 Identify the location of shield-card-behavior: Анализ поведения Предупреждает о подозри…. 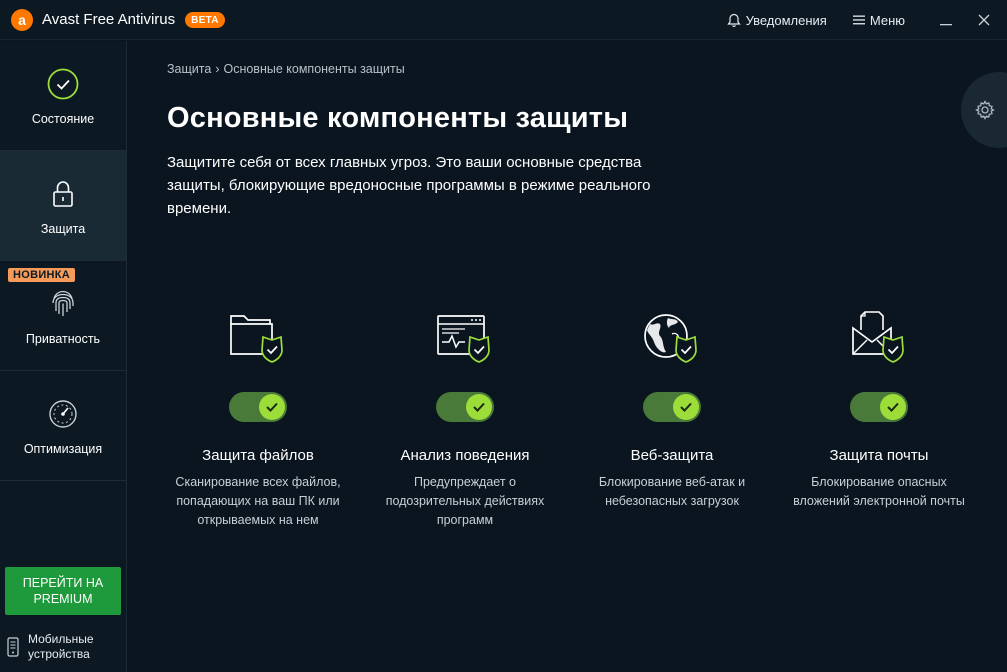
(465, 420).